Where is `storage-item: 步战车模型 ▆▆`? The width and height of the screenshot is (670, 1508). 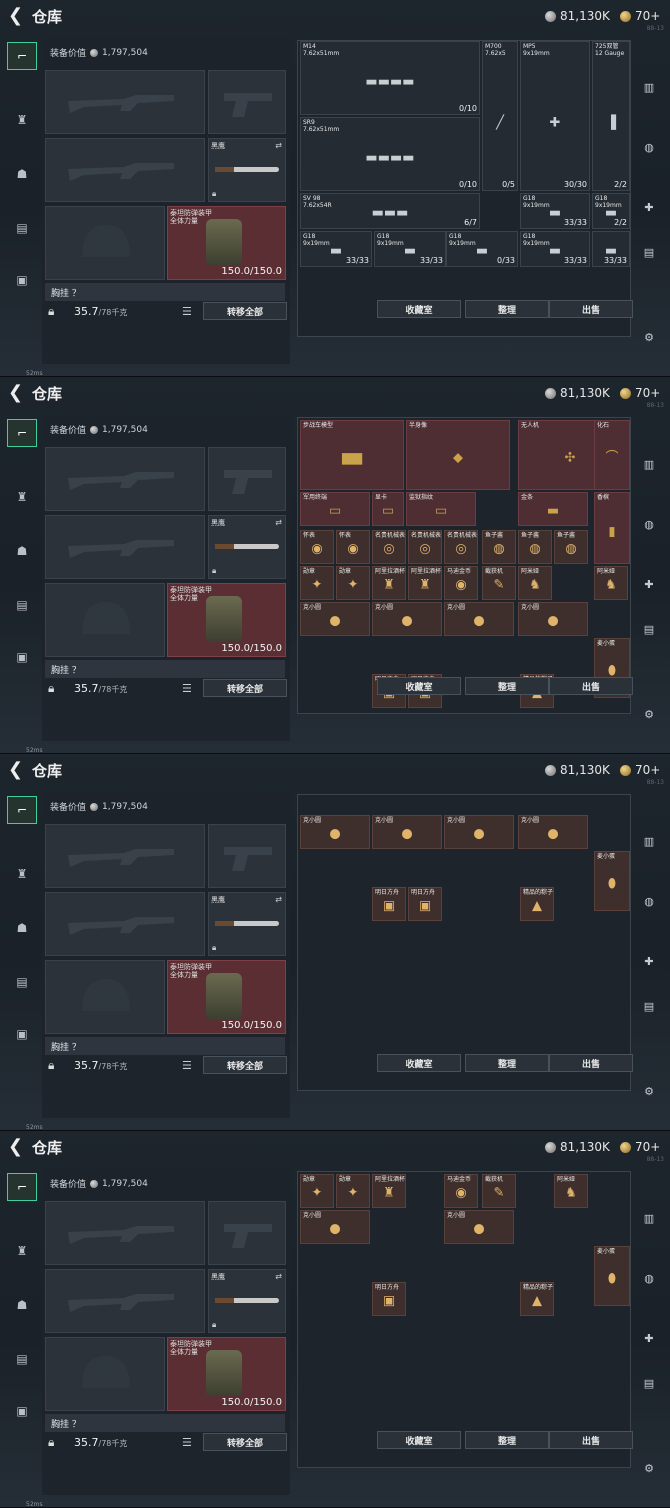
storage-item: 步战车模型 ▆▆ is located at coordinates (352, 455).